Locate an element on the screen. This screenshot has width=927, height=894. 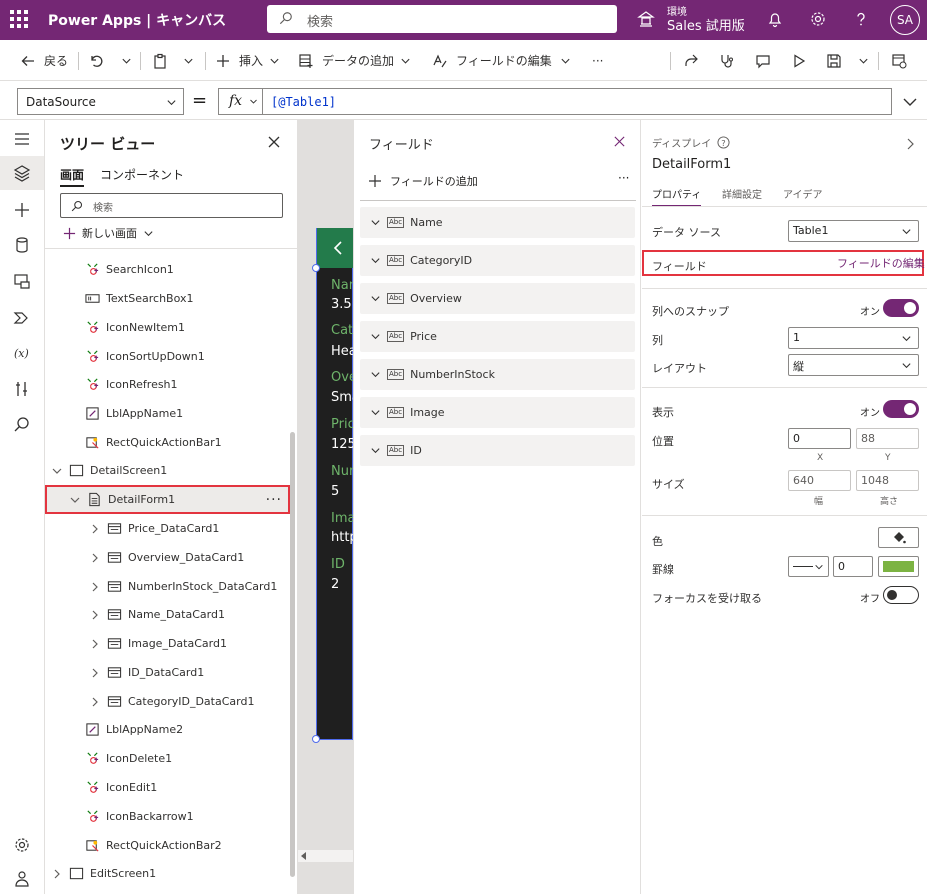
tree-node: CategoryID_DataCard1 is located at coordinates (167, 701).